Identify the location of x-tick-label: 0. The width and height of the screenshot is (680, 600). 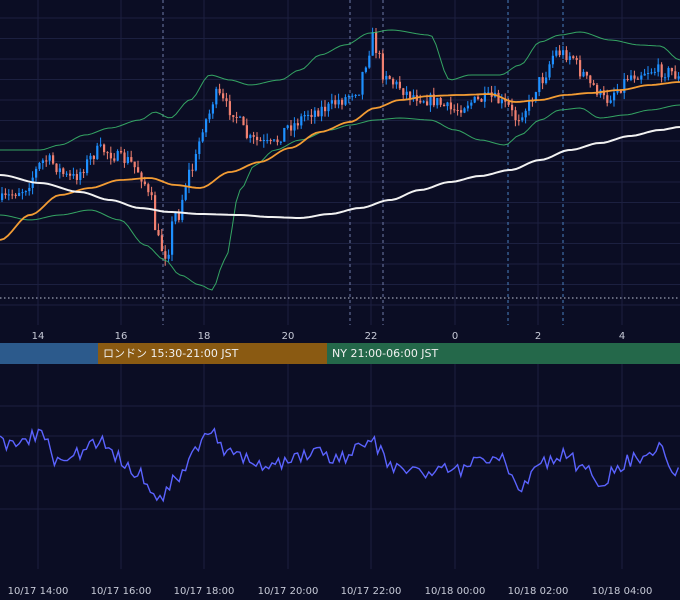
(455, 336).